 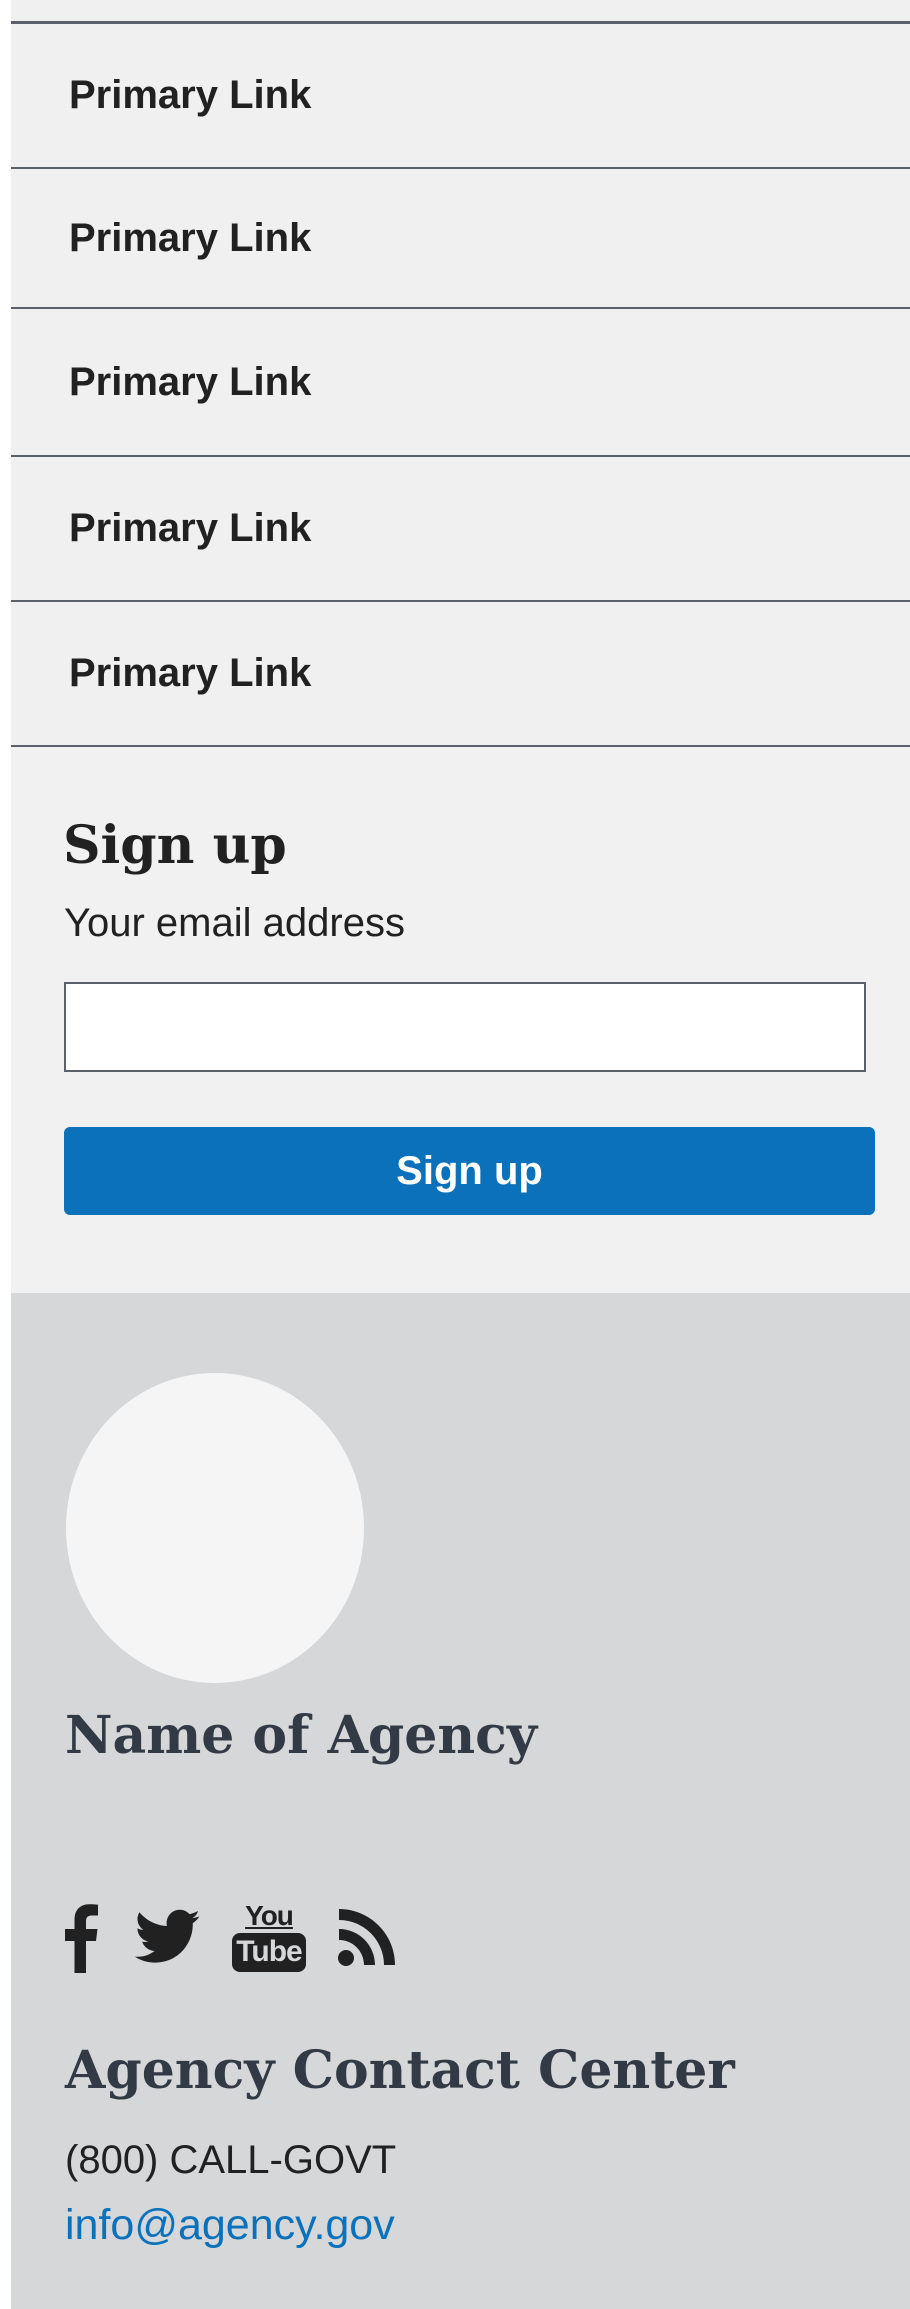 I want to click on twitter-link, so click(x=168, y=1937).